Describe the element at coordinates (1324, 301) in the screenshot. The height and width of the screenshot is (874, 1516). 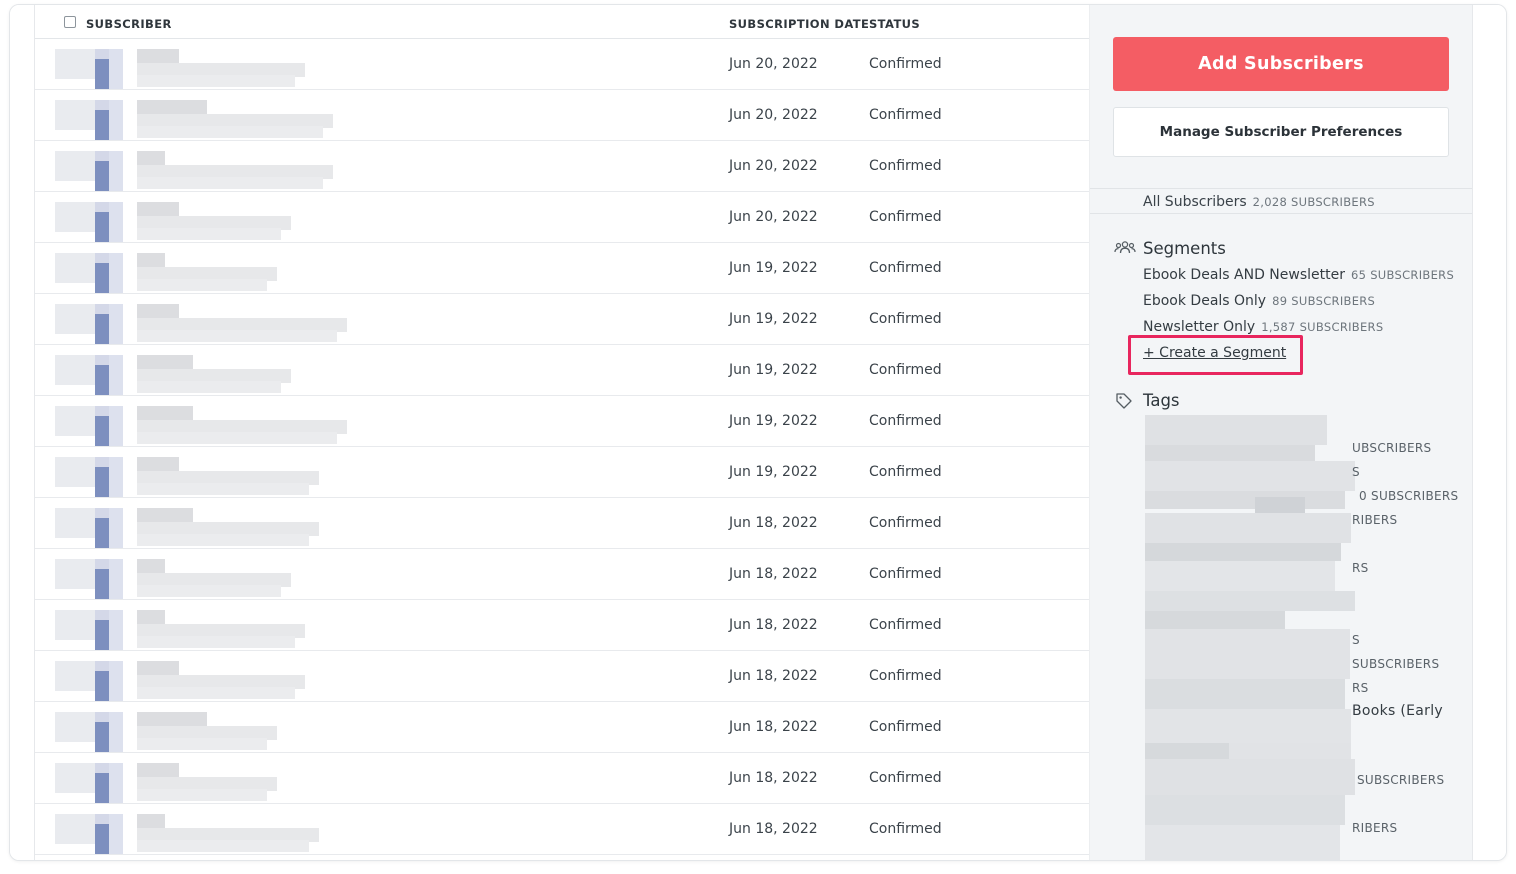
I see `segment-count: 89 SUBSCRIBERS` at that location.